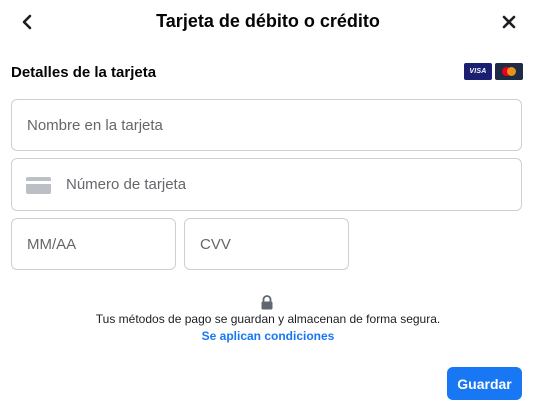 The width and height of the screenshot is (536, 410). Describe the element at coordinates (478, 71) in the screenshot. I see `visa-logo: VISA` at that location.